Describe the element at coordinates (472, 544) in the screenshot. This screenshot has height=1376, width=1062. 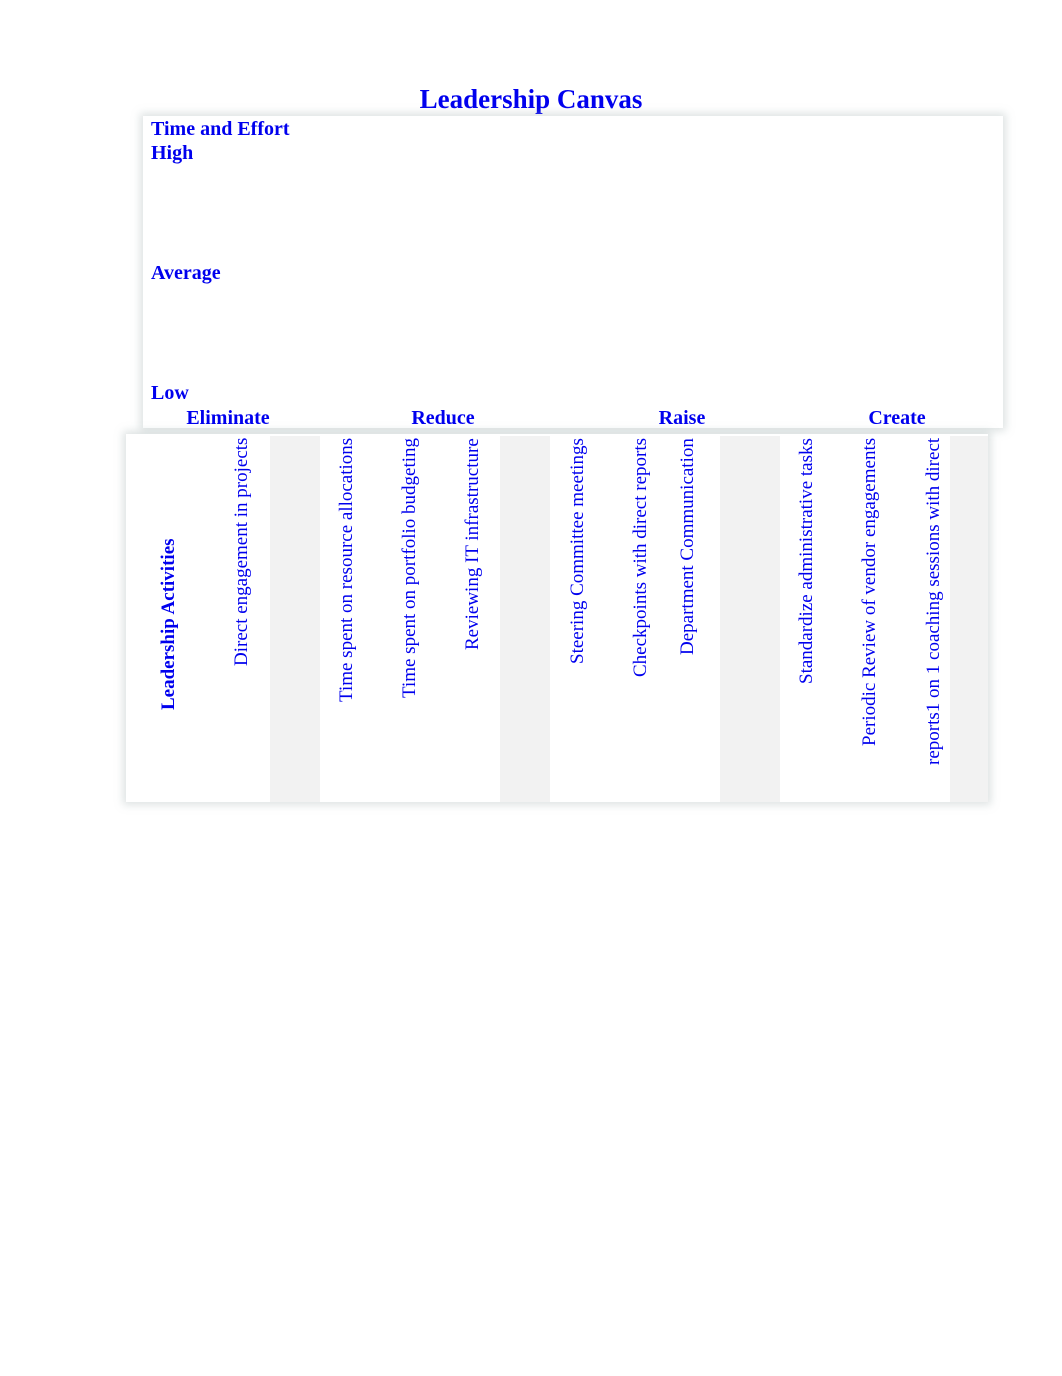
I see `activity-item: Reviewing IT infrastructure` at that location.